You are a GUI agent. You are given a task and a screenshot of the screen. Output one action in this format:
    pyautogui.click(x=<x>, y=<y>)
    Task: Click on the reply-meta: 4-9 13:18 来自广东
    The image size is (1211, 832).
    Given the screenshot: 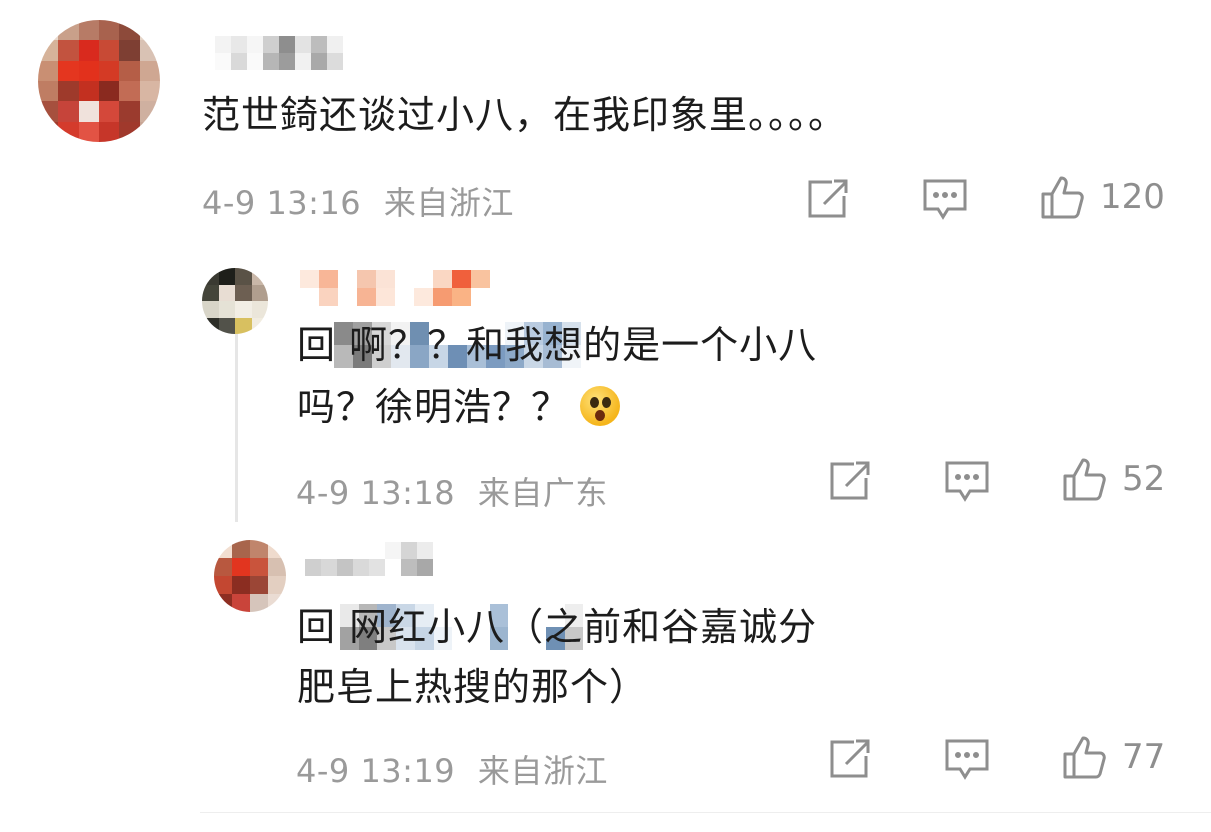 What is the action you would take?
    pyautogui.click(x=452, y=491)
    